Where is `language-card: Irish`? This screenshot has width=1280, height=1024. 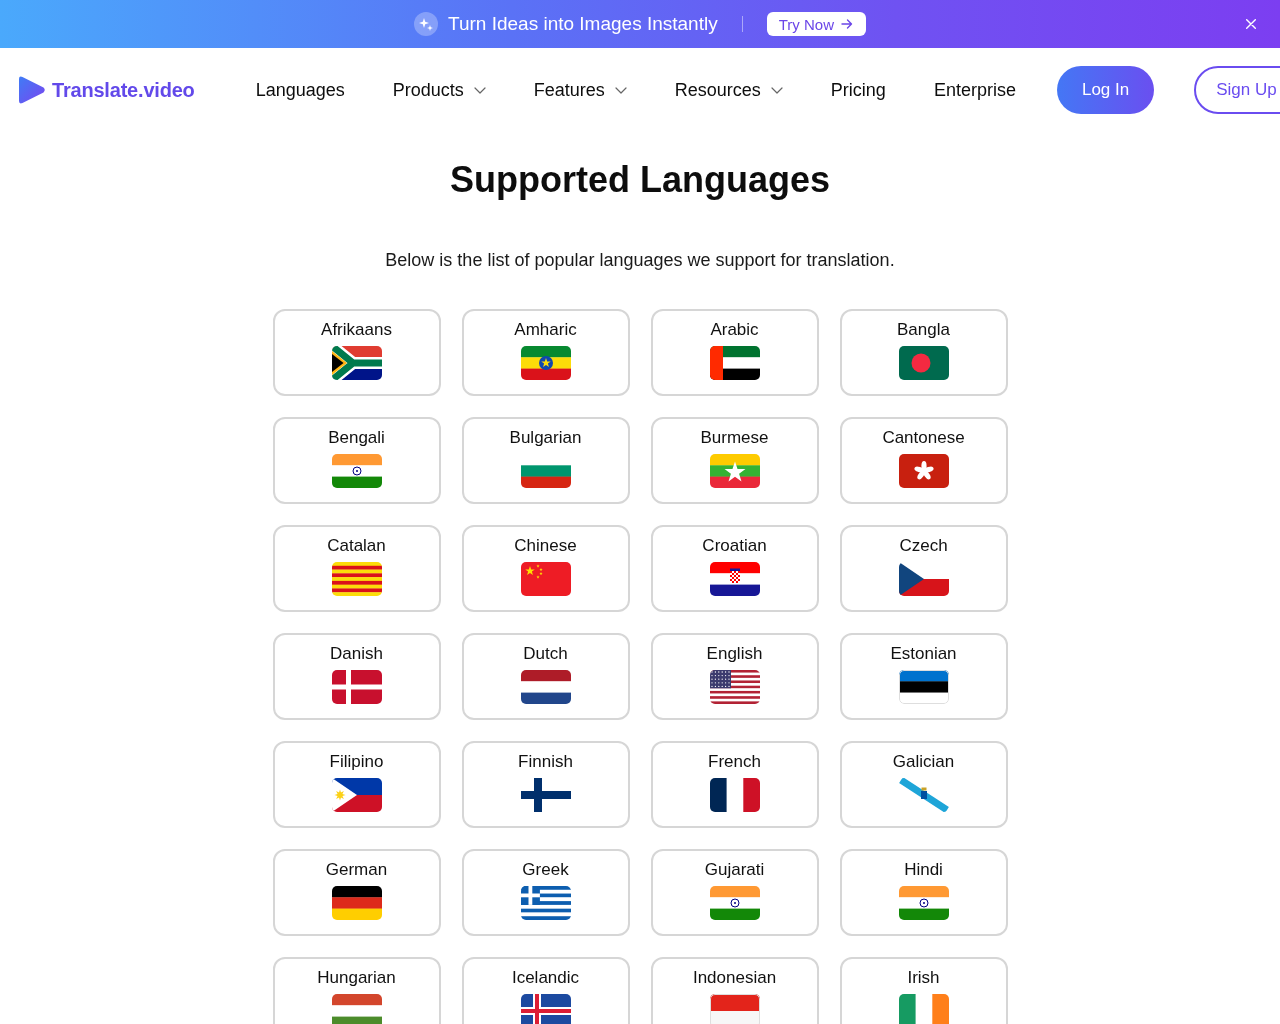 language-card: Irish is located at coordinates (923, 990).